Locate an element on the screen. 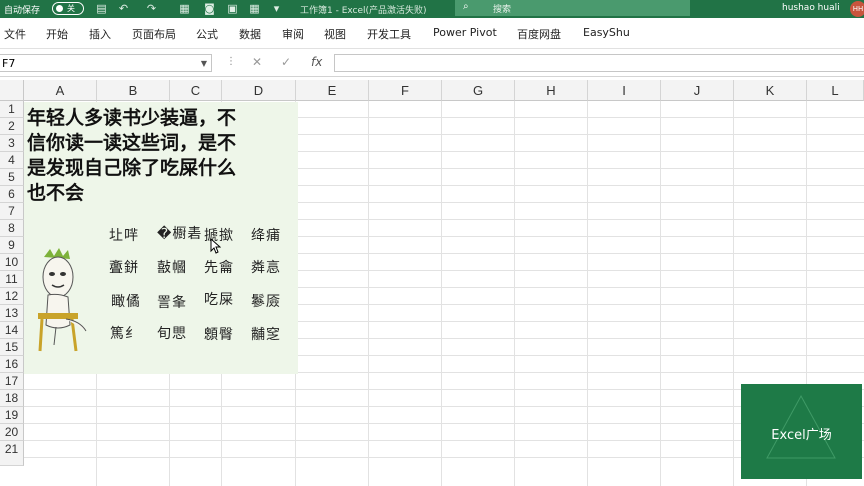  rare-word: 先龠 is located at coordinates (219, 268).